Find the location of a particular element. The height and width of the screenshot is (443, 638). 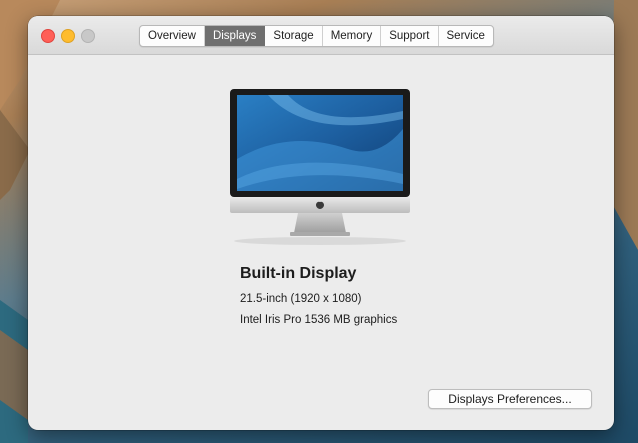

tab-overview: Overview is located at coordinates (172, 36).